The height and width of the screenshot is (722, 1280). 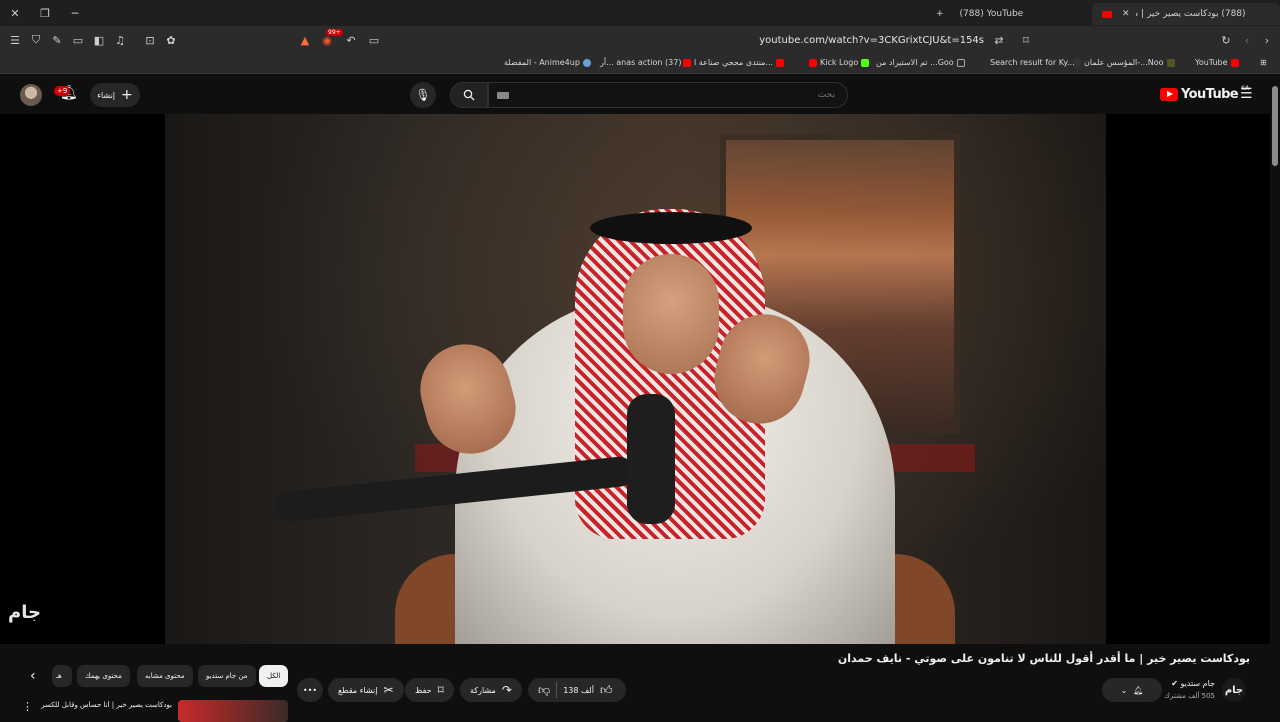 I want to click on more-vertical-icon: ⋮, so click(x=27, y=706).